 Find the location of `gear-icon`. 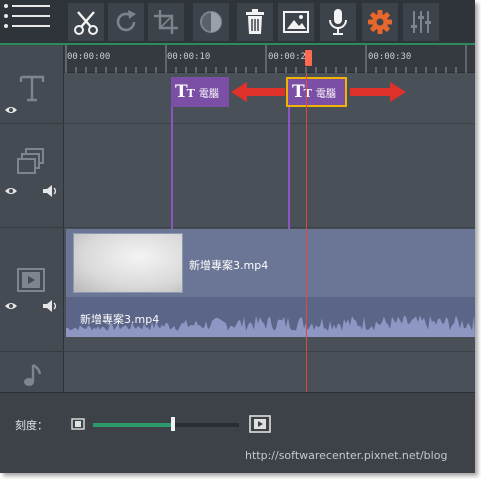

gear-icon is located at coordinates (380, 22).